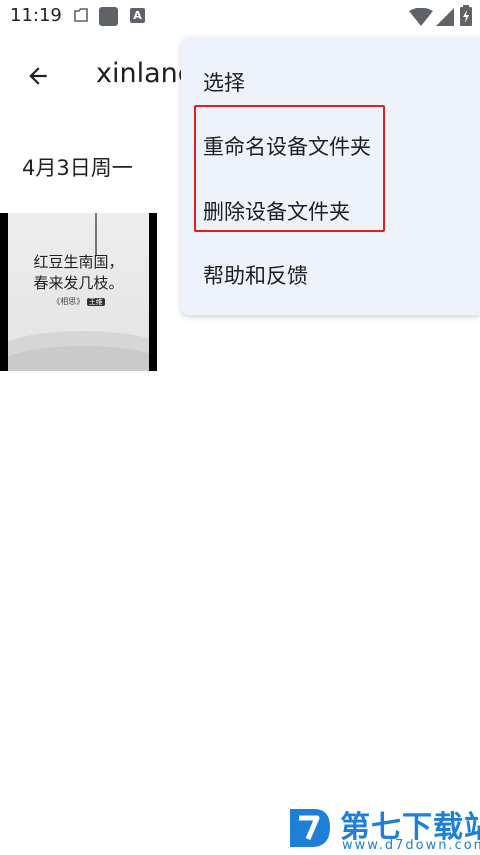  I want to click on photo-thumbnail: 红豆生南国， 春来发几枝。 《相思》 王维, so click(78, 292).